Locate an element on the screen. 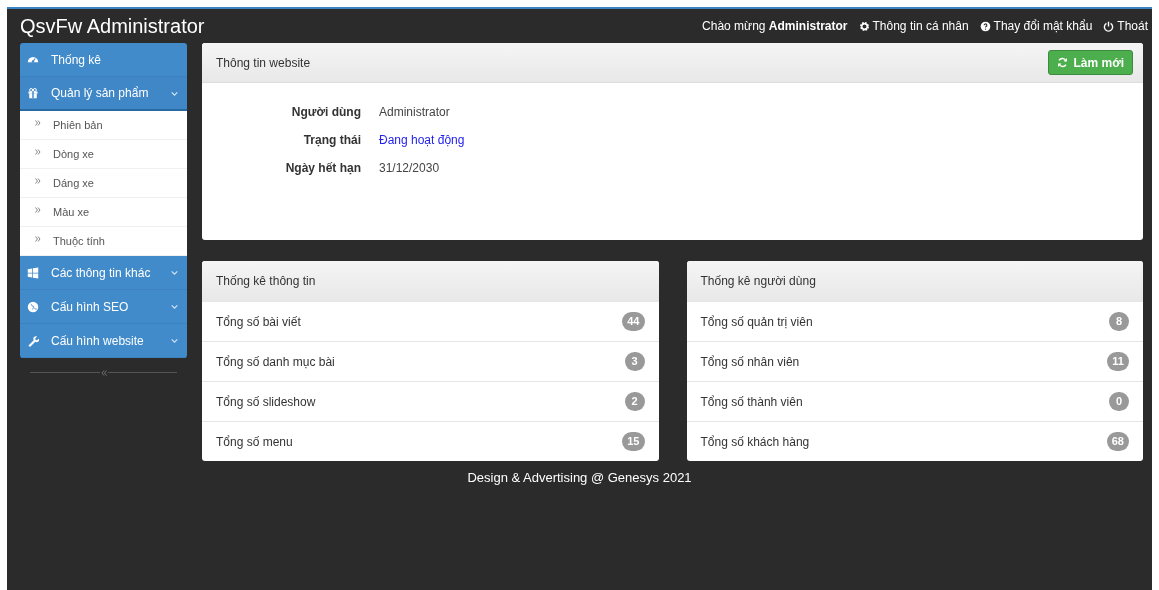  row-label: Tổng số bài viết is located at coordinates (258, 321).